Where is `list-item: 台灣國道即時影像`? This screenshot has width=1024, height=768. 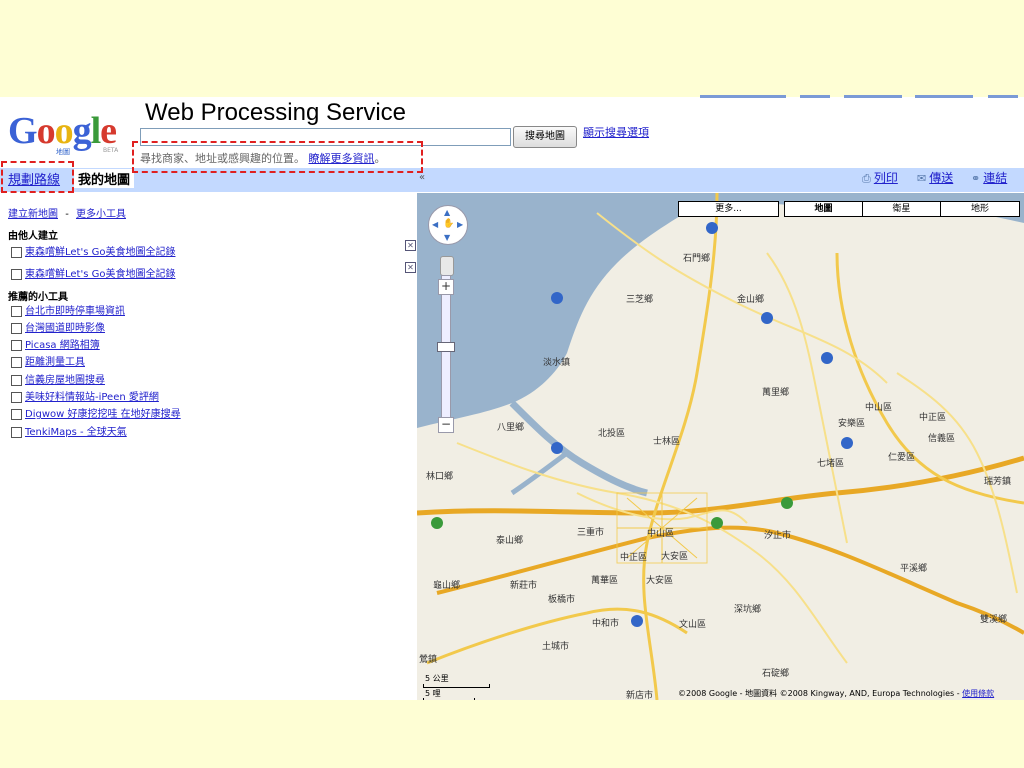 list-item: 台灣國道即時影像 is located at coordinates (58, 326).